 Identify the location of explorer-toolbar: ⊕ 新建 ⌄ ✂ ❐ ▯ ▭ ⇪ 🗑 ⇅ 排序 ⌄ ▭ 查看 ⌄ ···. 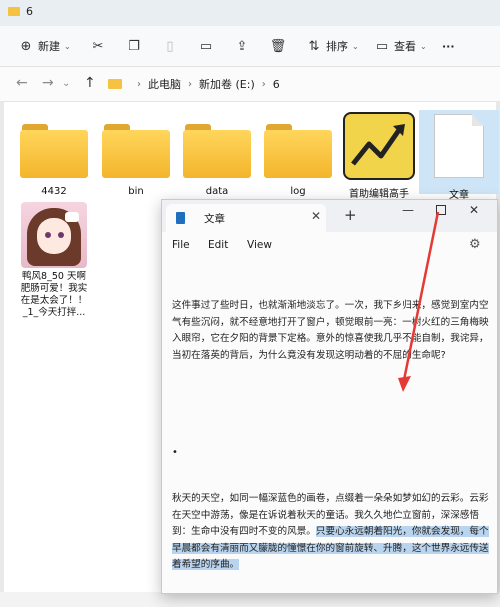
(250, 46).